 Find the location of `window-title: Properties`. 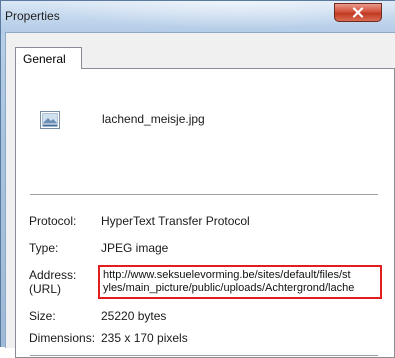

window-title: Properties is located at coordinates (32, 16).